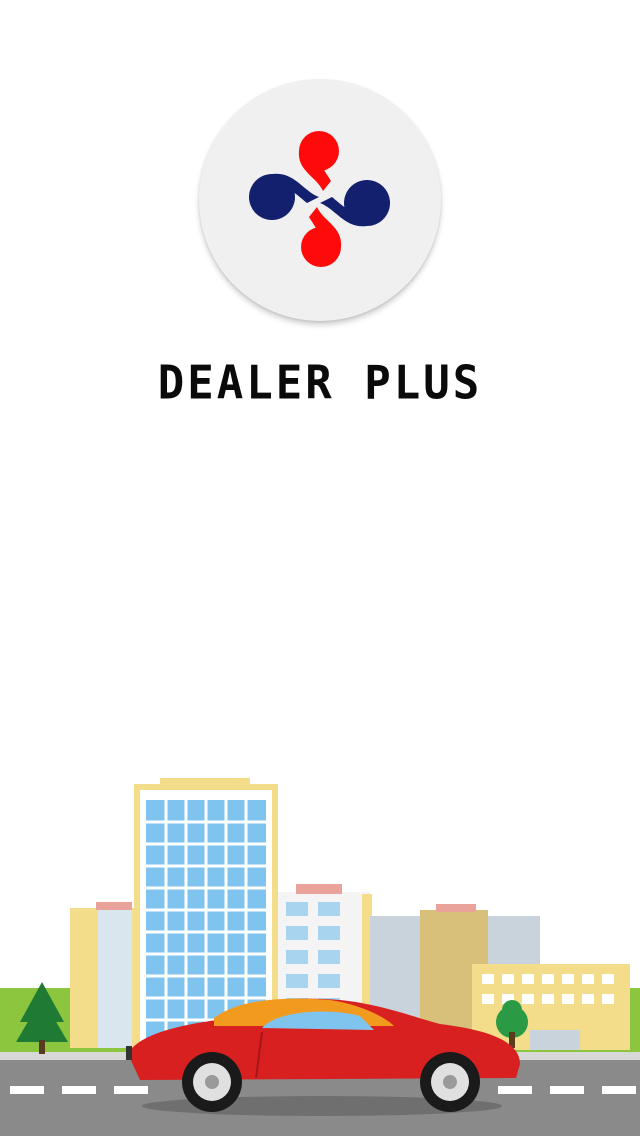 This screenshot has height=1136, width=640. What do you see at coordinates (320, 383) in the screenshot?
I see `app-title: DEALER PLUS` at bounding box center [320, 383].